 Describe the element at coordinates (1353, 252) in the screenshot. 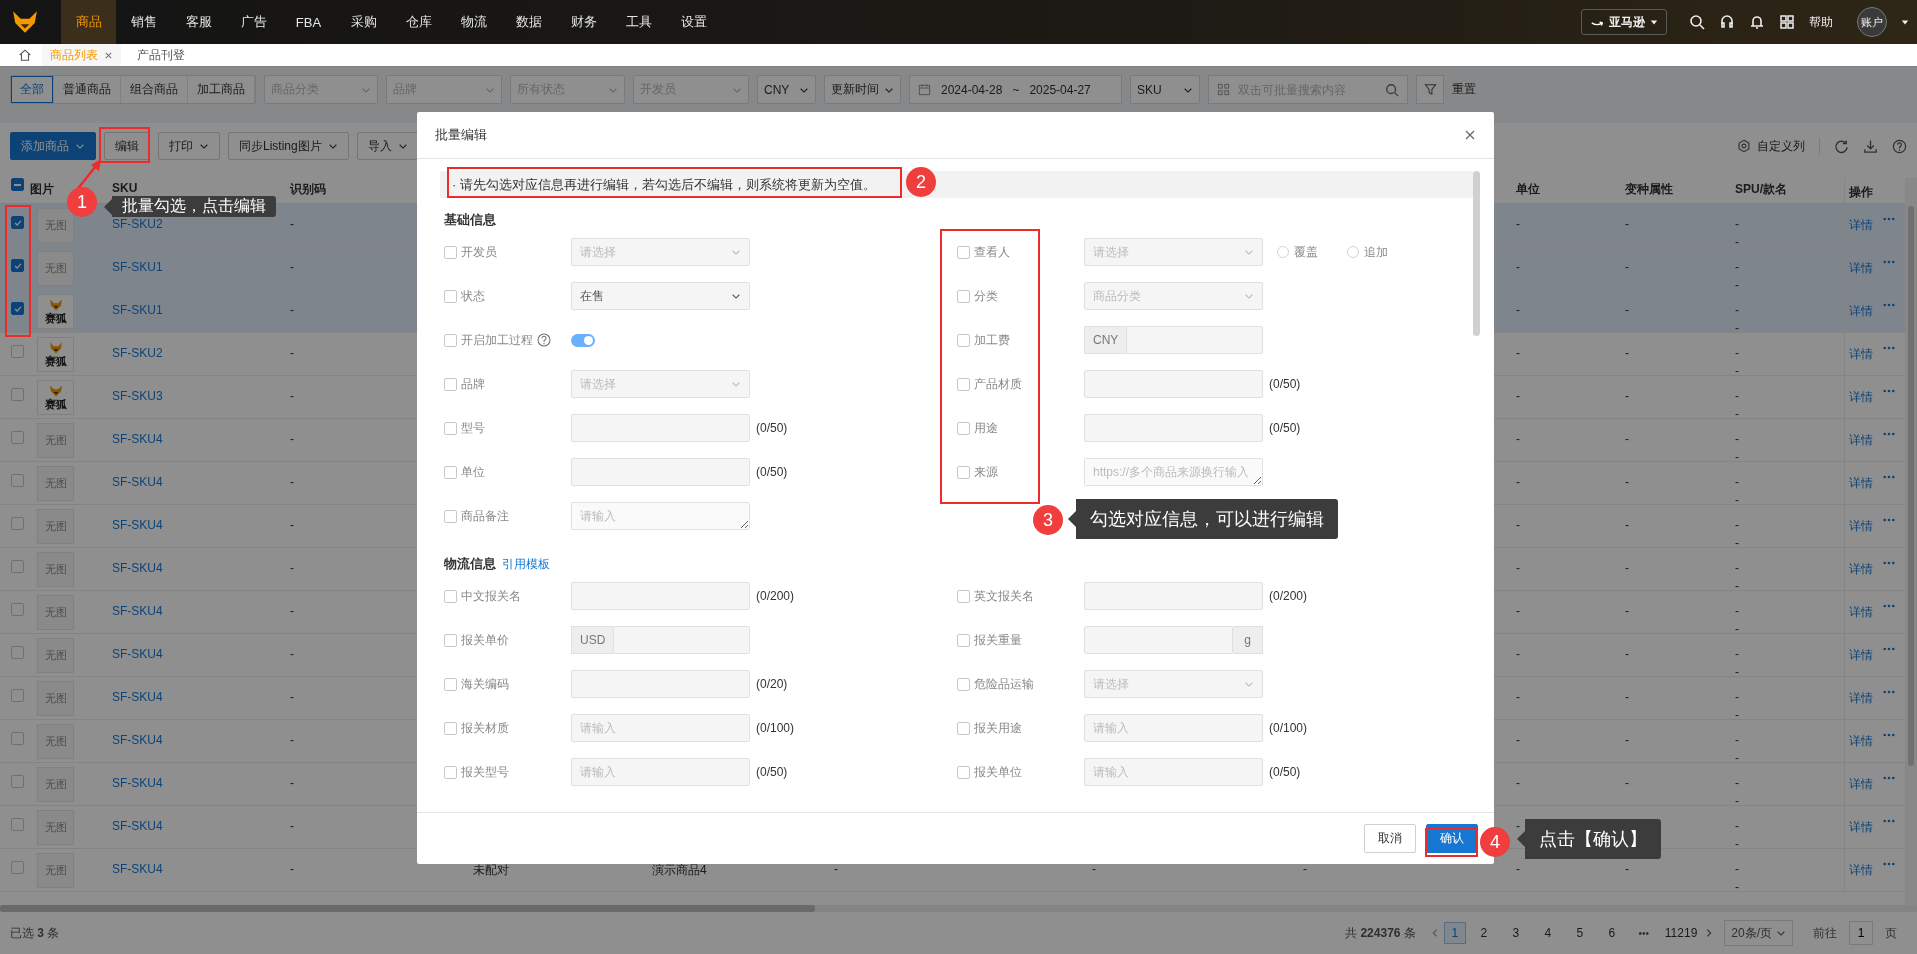

I see `radio-button` at that location.